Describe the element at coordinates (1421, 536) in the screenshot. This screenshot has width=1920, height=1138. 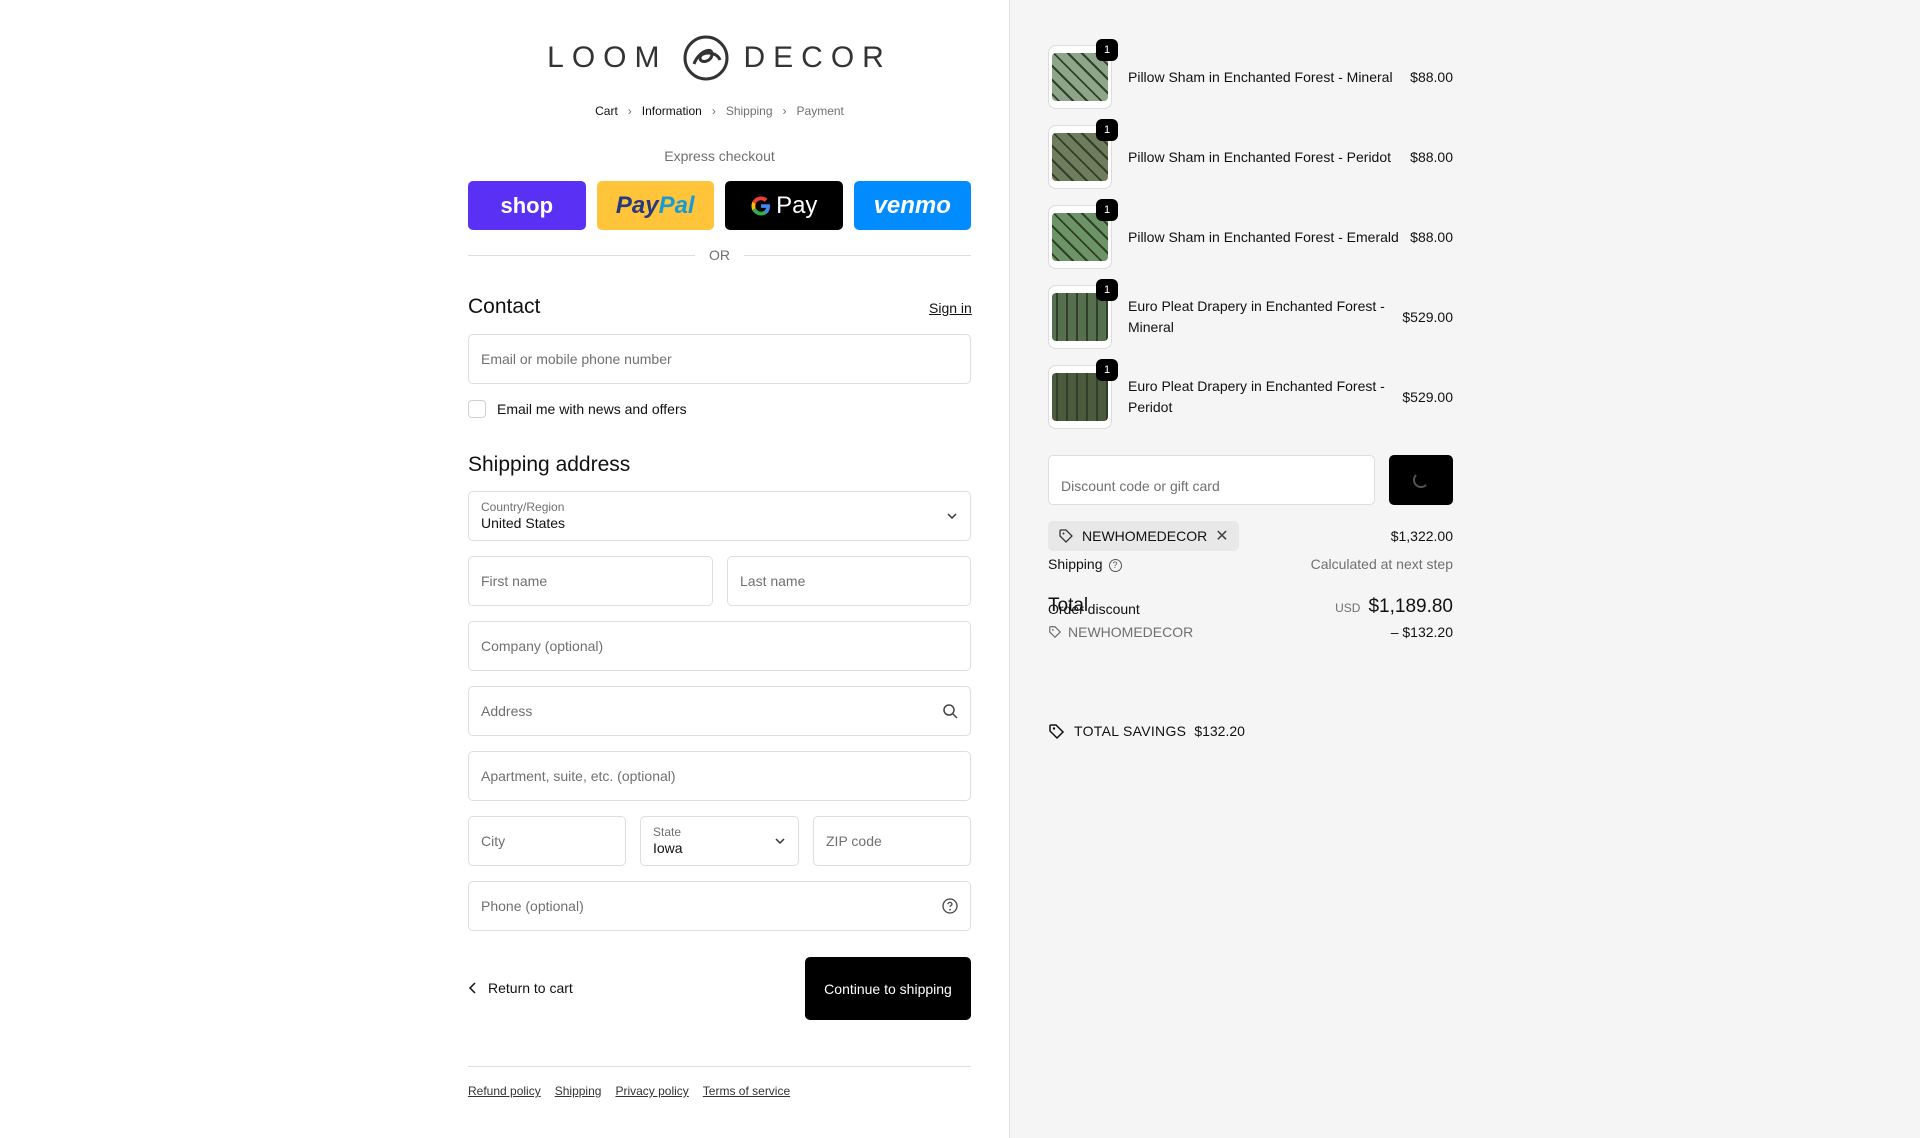
I see `subtotal-value: $1,322.00` at that location.